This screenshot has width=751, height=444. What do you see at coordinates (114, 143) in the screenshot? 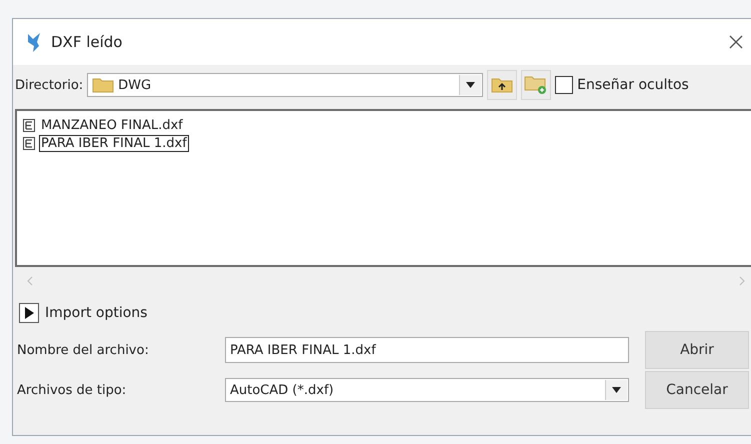
I see `file-item: PARA IBER FINAL 1.dxf` at bounding box center [114, 143].